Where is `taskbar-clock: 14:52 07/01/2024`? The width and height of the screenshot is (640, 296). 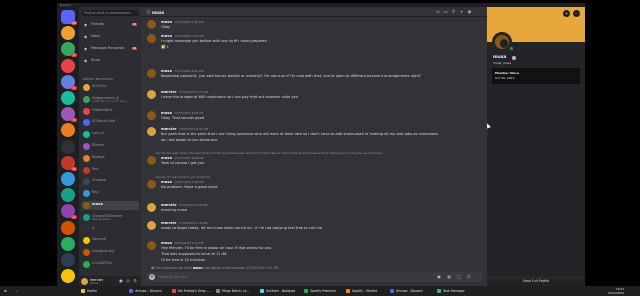 taskbar-clock: 14:52 07/01/2024 is located at coordinates (616, 291).